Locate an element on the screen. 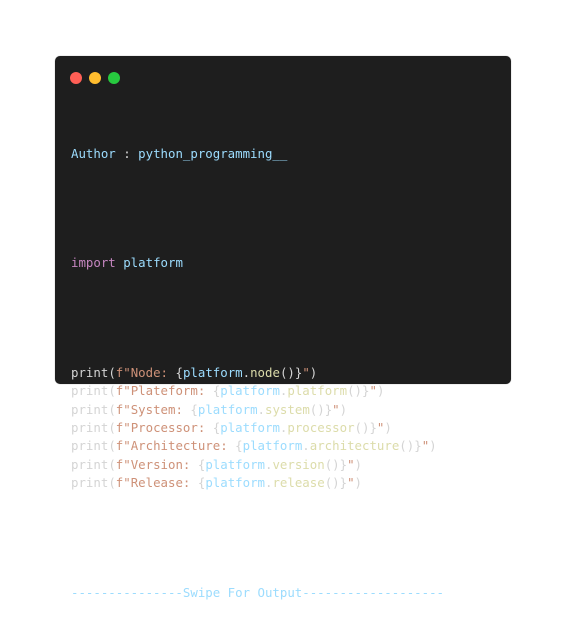 This screenshot has width=566, height=639. method-name: system is located at coordinates (287, 409).